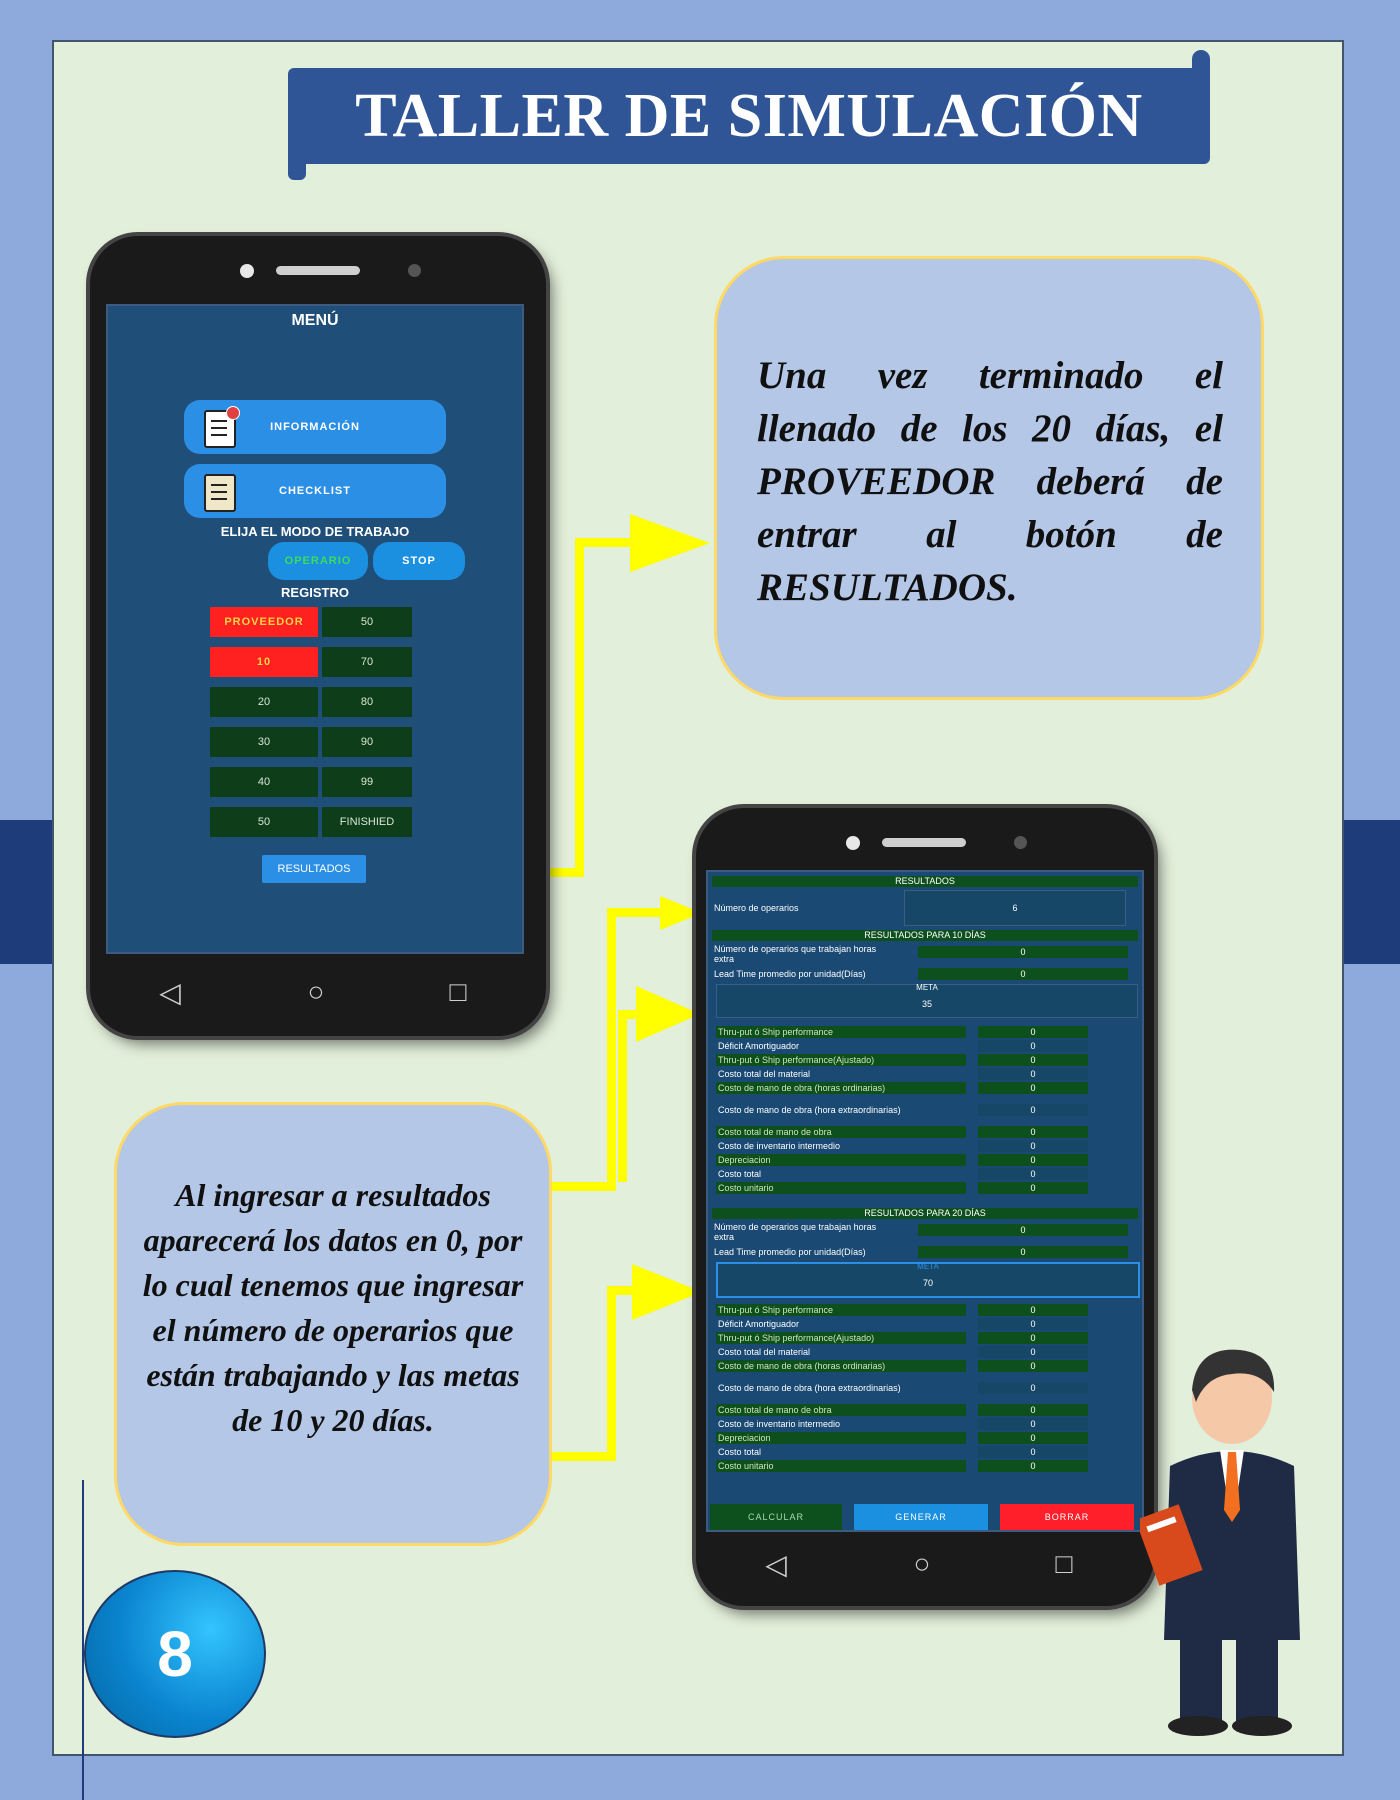 The height and width of the screenshot is (1800, 1400). Describe the element at coordinates (1067, 1517) in the screenshot. I see `borrar-button: BORRAR` at that location.